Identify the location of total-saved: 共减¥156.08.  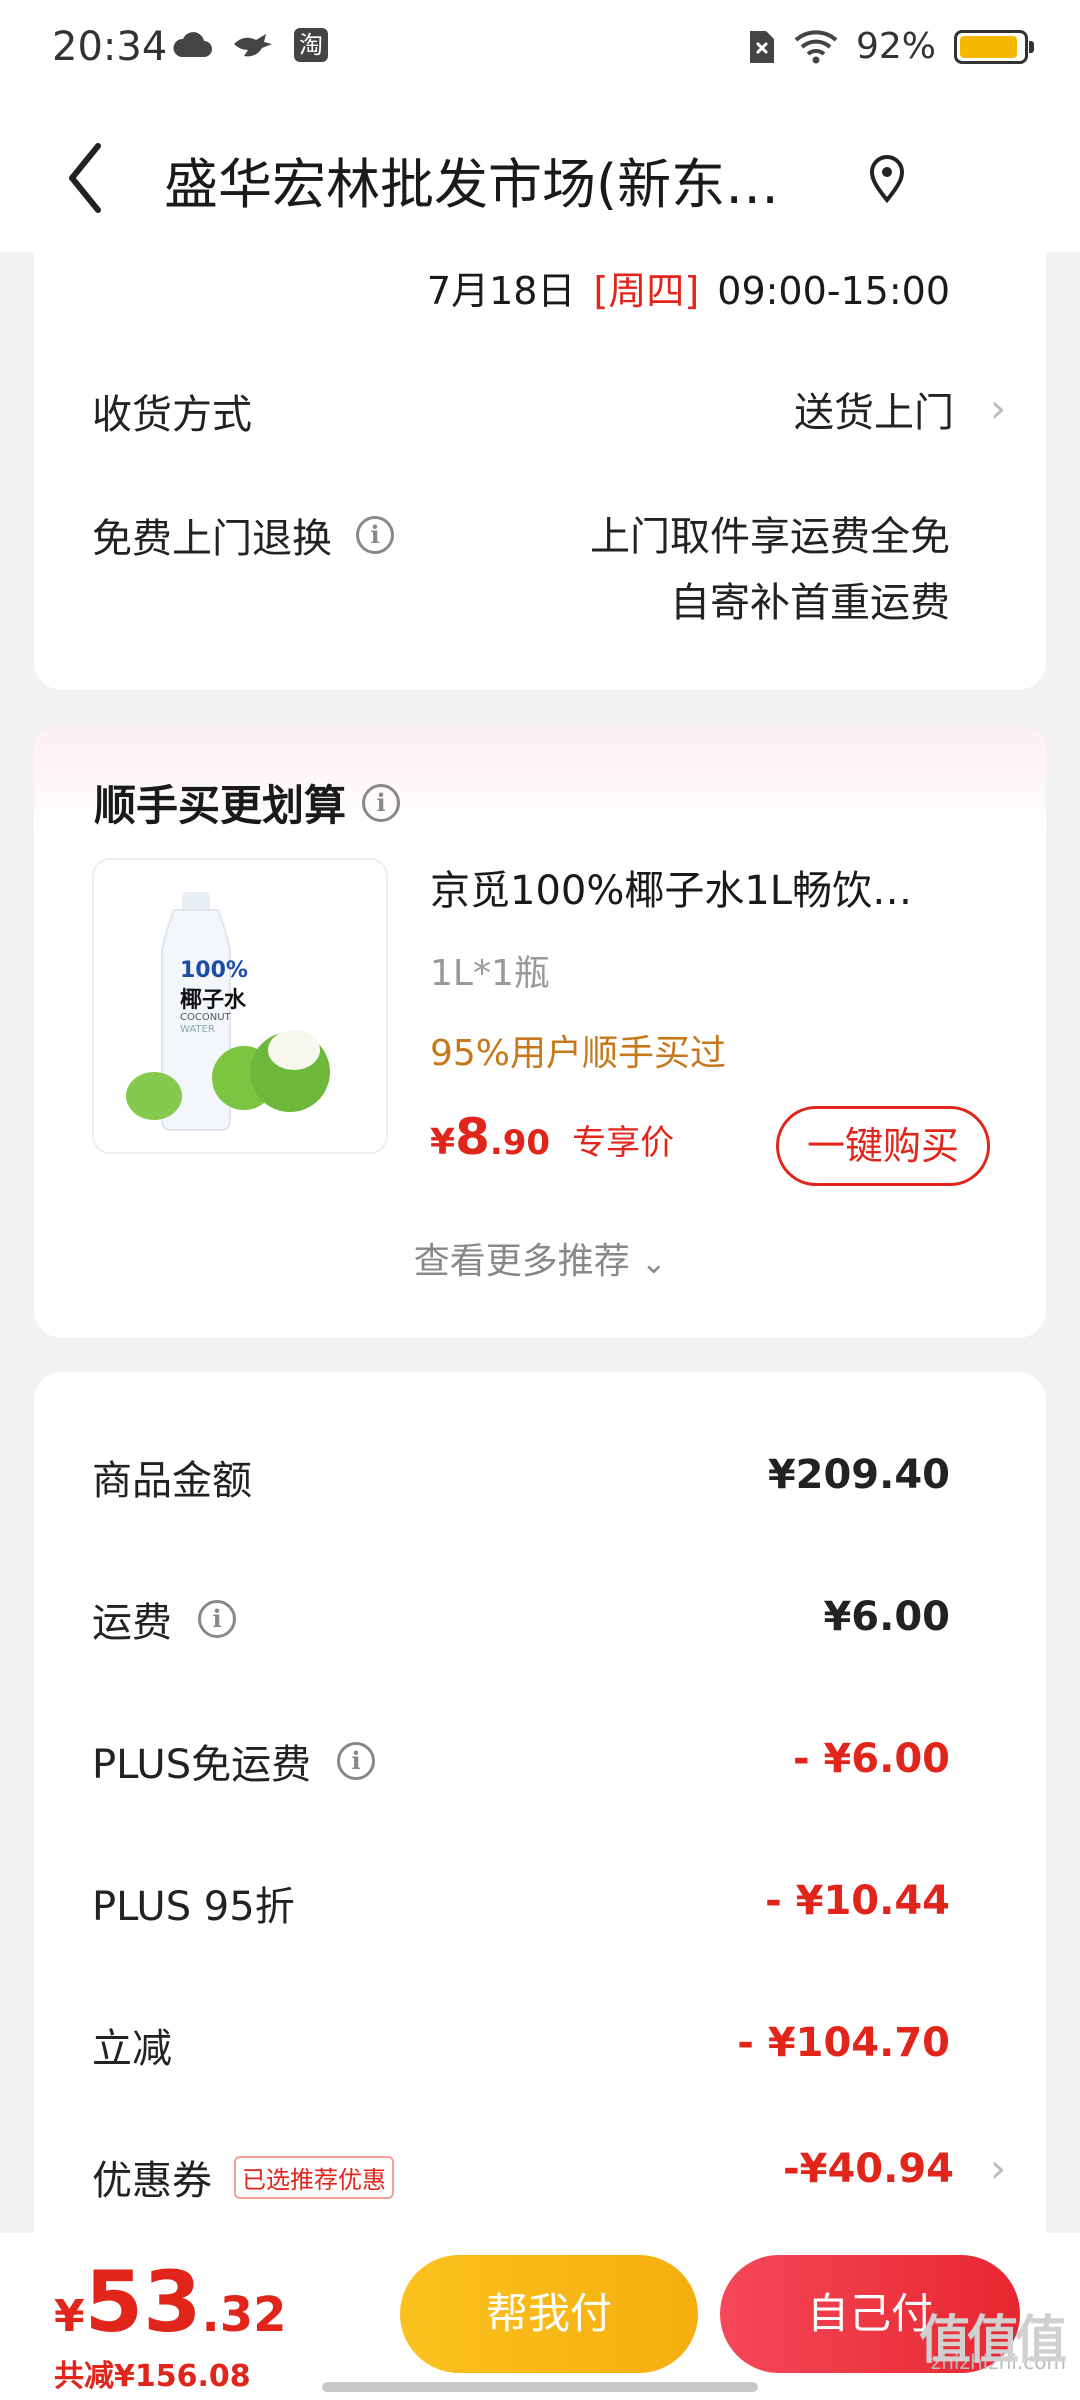
(152, 2376).